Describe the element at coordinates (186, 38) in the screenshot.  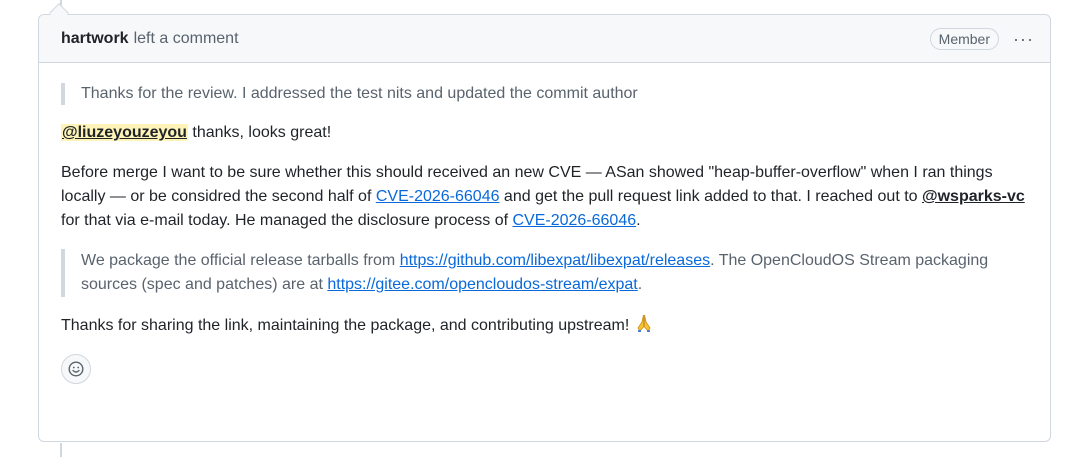
I see `comment-action-text: left a comment` at that location.